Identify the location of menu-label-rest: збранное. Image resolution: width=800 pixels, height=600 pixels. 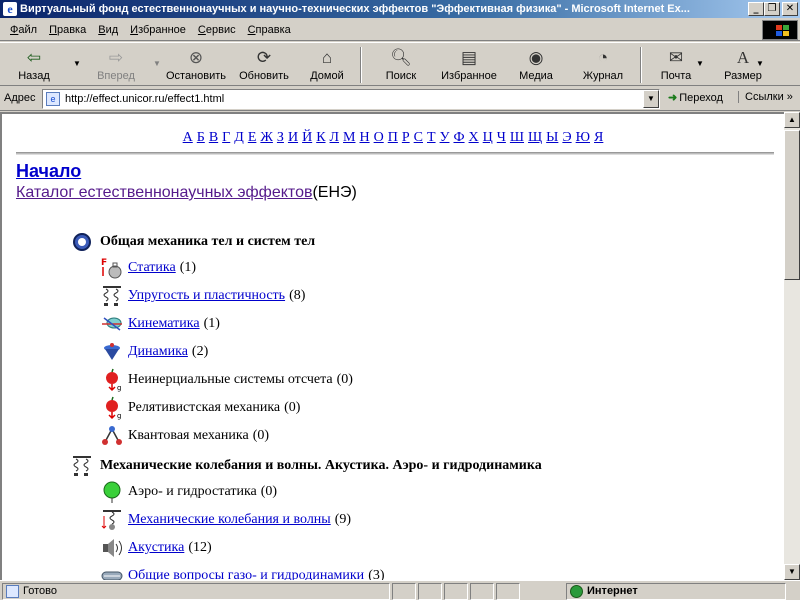
(162, 30).